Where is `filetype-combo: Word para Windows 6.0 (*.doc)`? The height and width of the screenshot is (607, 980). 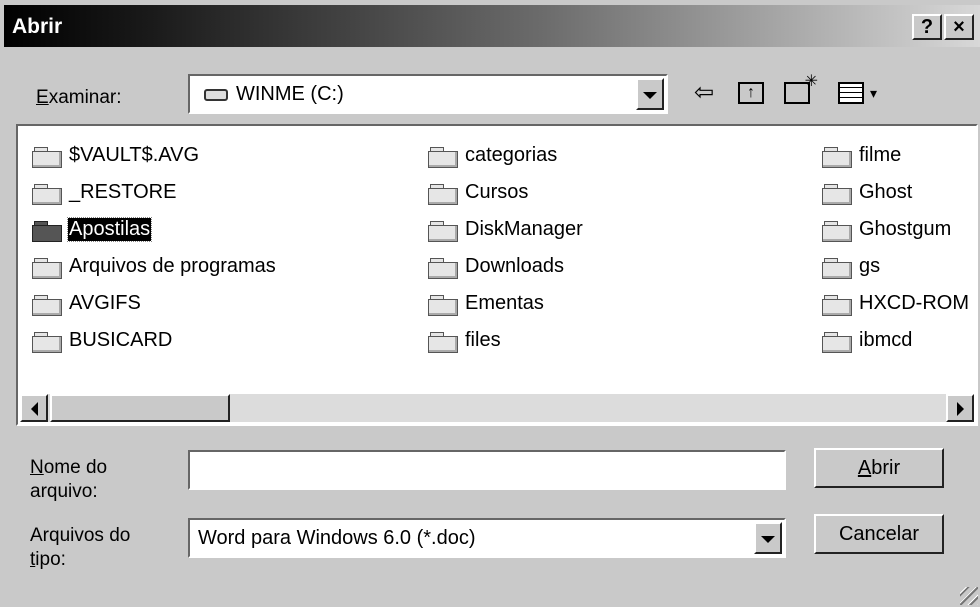
filetype-combo: Word para Windows 6.0 (*.doc) is located at coordinates (487, 538).